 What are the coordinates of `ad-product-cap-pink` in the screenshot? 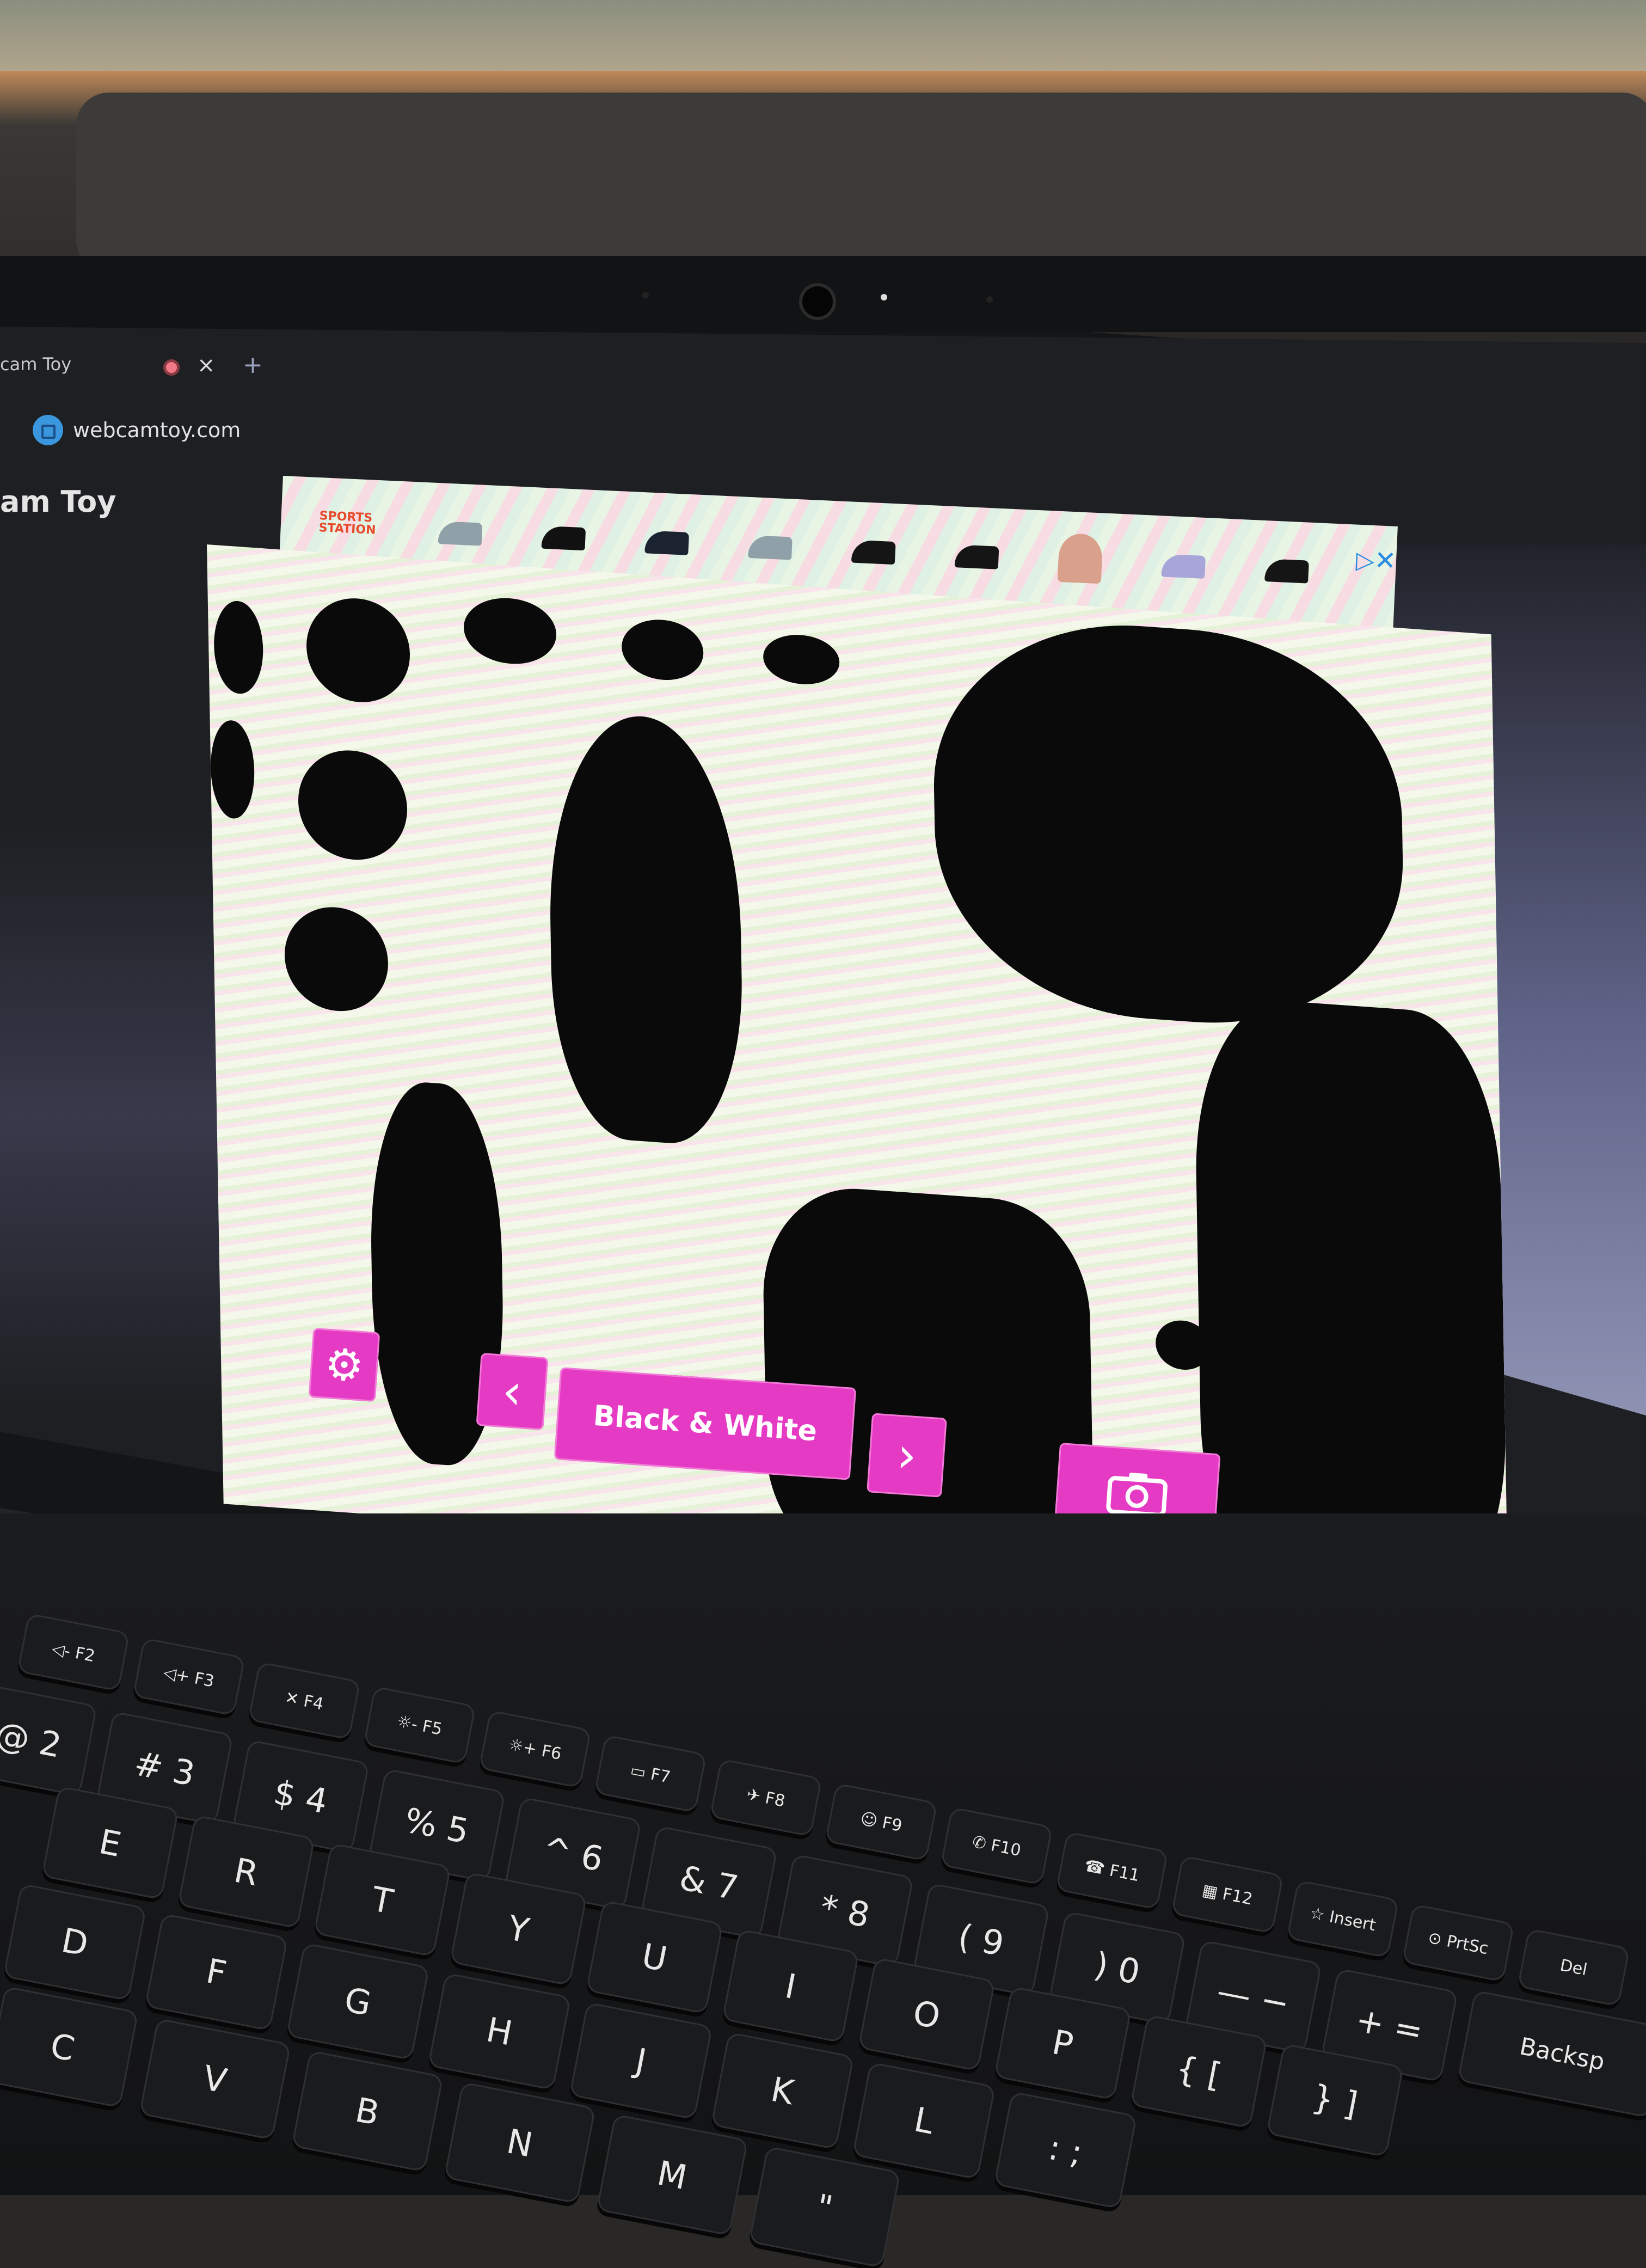 It's located at (1080, 558).